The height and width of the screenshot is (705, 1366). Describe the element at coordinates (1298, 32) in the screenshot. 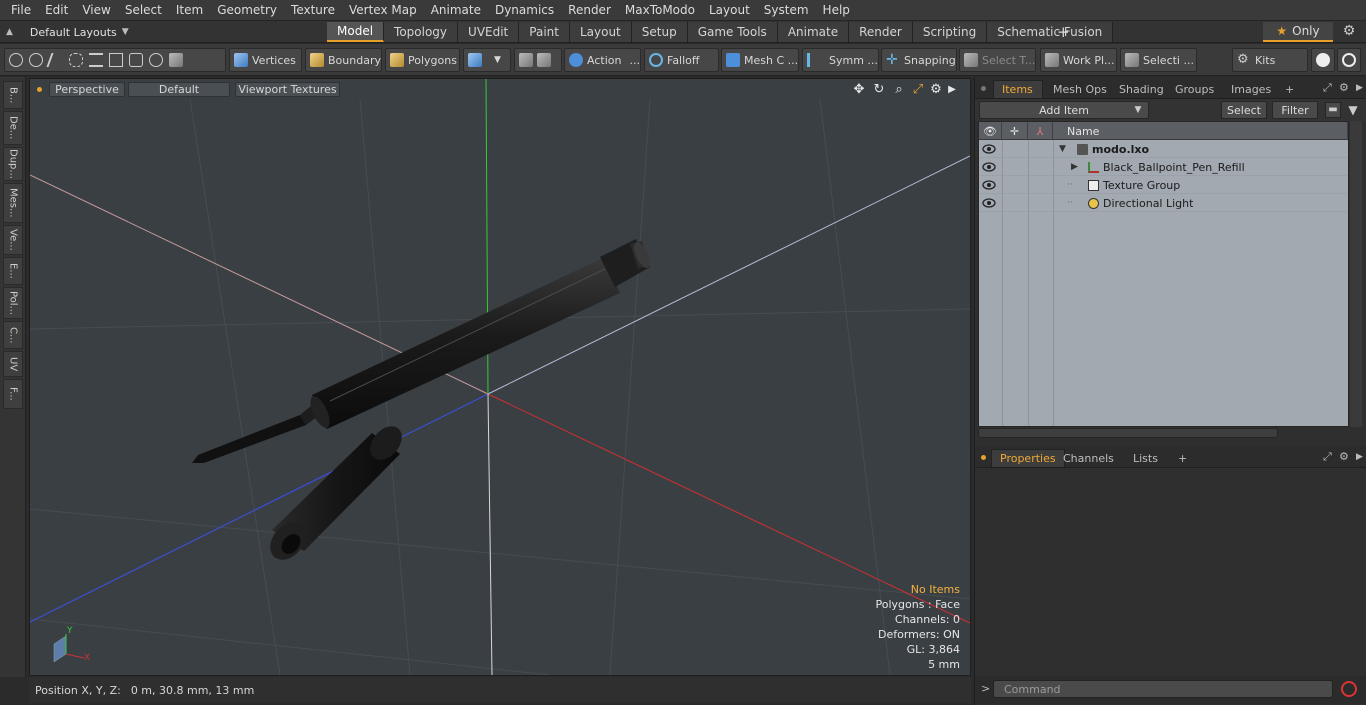

I see `only-toggle: ★ Only` at that location.